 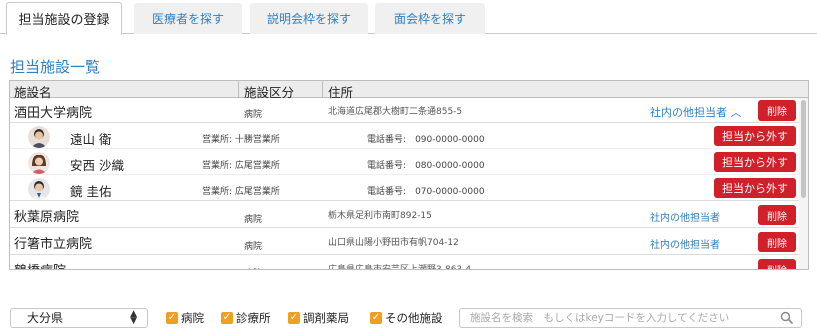 I want to click on tab-bar: 担当施設の登録 医療者を探す 説明会枠を探す 面会枠を探す, so click(x=408, y=17).